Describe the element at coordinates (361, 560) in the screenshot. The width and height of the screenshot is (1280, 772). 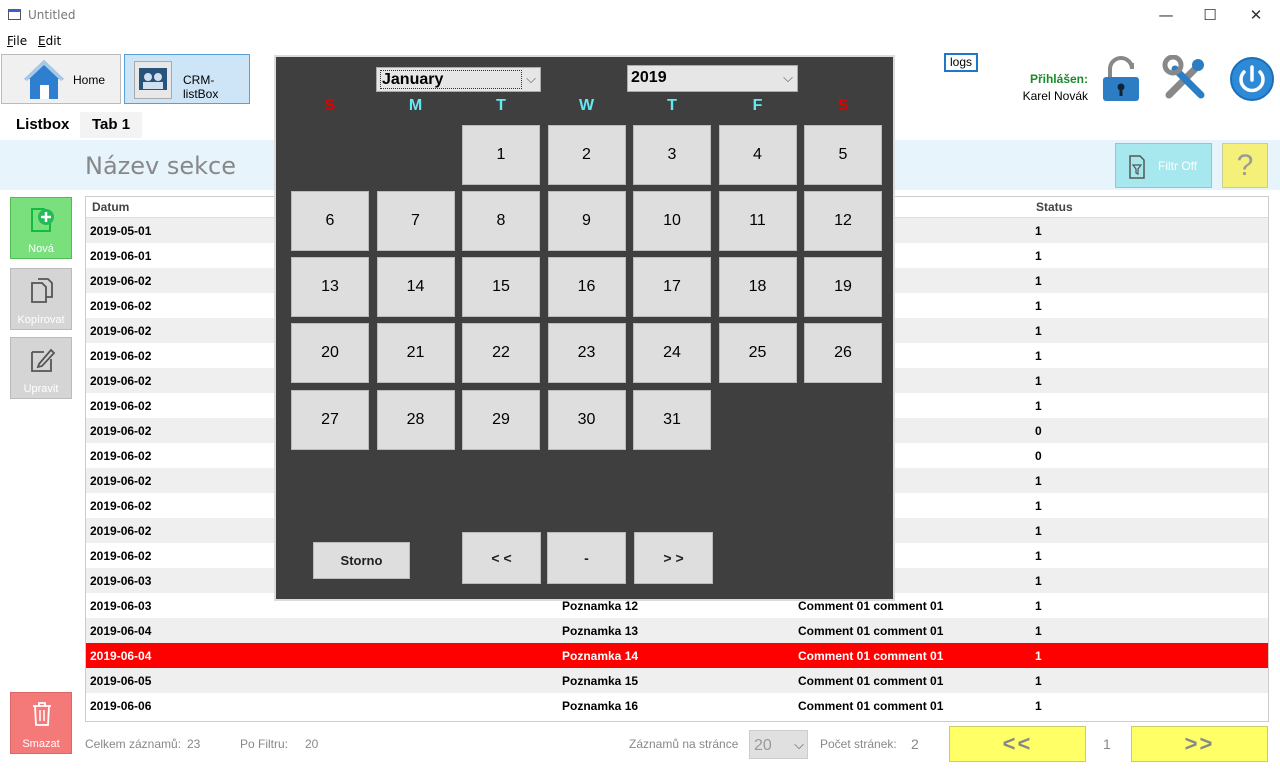
I see `cancel-button: Storno` at that location.